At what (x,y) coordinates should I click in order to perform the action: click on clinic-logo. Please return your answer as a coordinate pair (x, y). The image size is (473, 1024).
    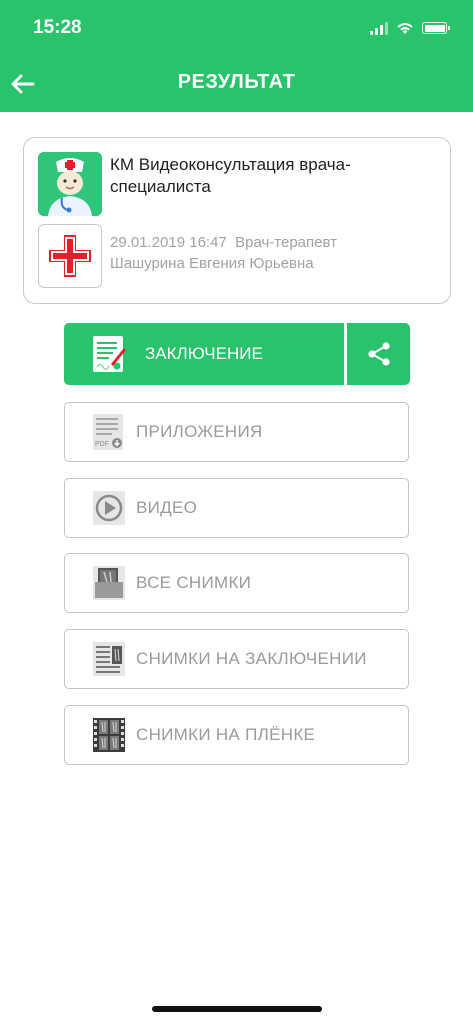
    Looking at the image, I should click on (70, 256).